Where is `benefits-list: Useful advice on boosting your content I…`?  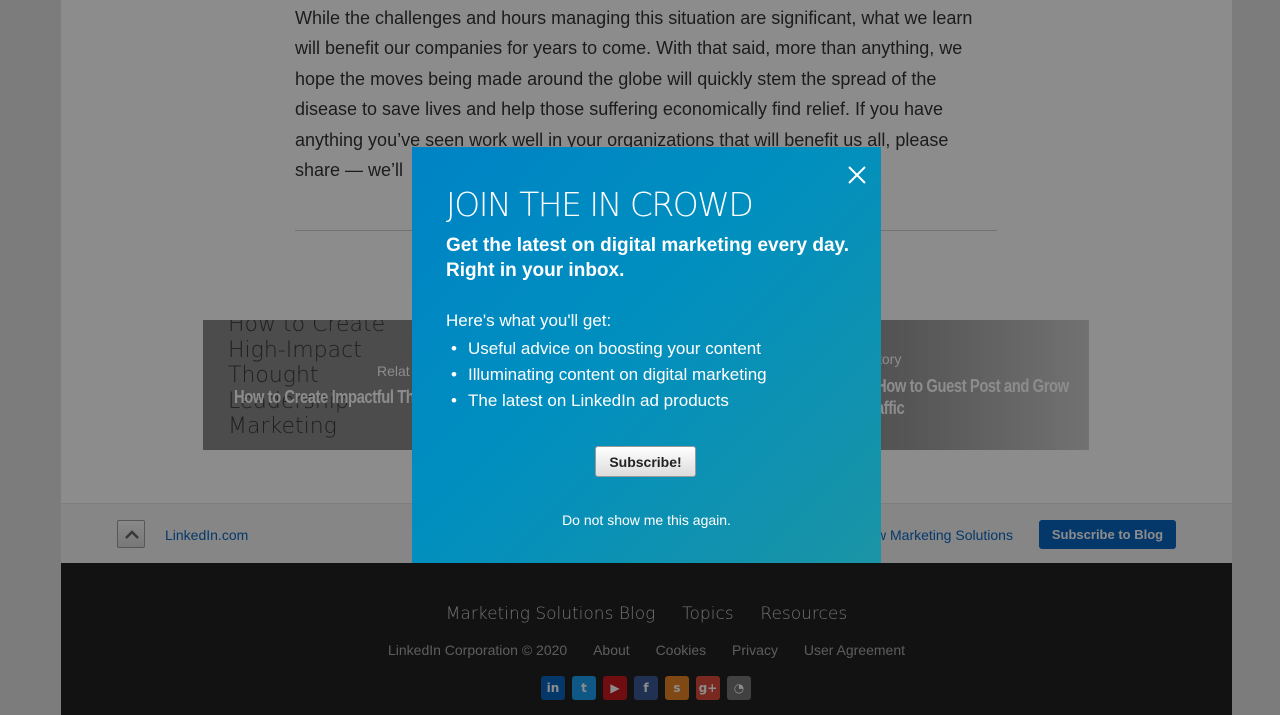 benefits-list: Useful advice on boosting your content I… is located at coordinates (606, 375).